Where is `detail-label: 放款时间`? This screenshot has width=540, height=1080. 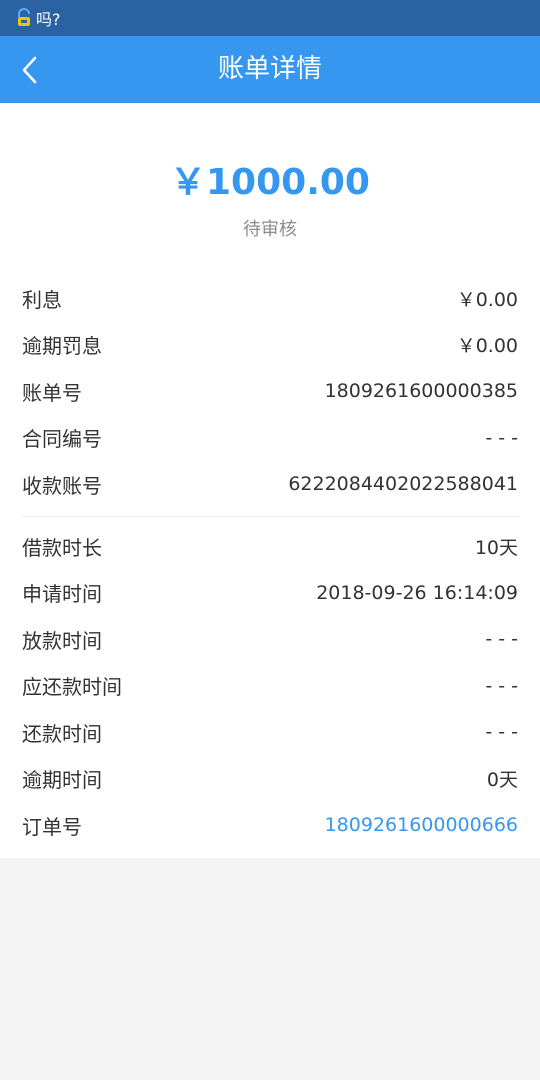 detail-label: 放款时间 is located at coordinates (62, 640).